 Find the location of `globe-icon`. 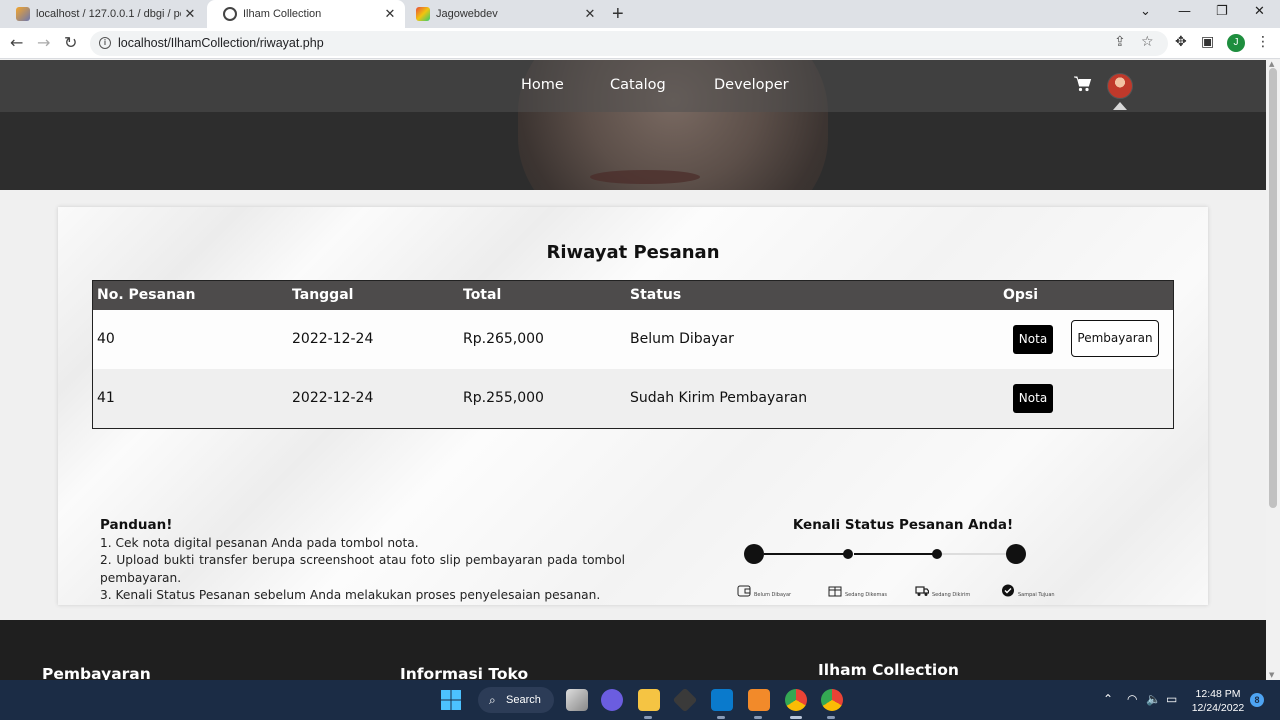

globe-icon is located at coordinates (230, 14).